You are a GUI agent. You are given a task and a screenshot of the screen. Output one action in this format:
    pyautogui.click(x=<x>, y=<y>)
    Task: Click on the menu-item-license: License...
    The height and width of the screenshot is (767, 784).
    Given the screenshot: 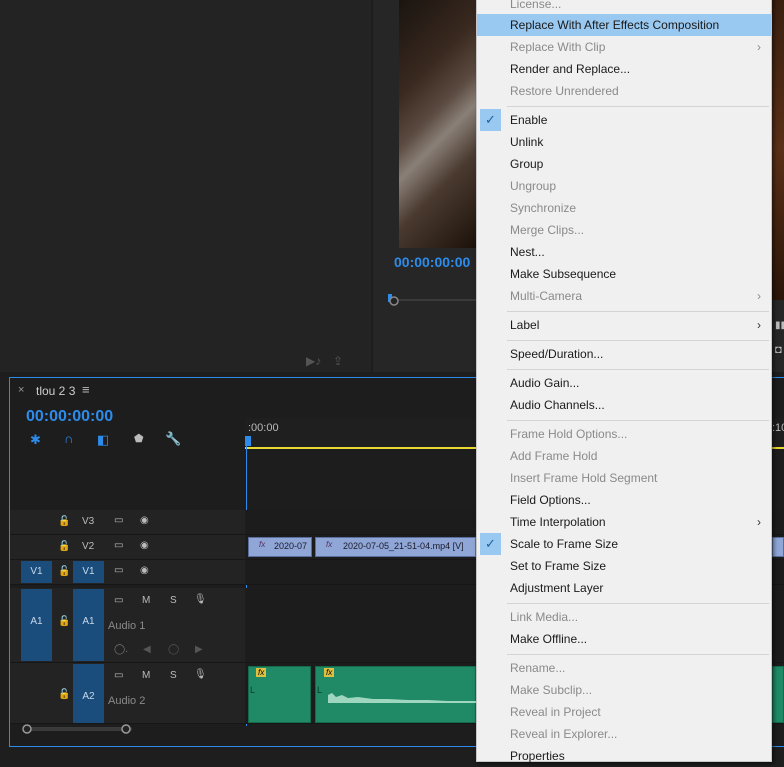 What is the action you would take?
    pyautogui.click(x=624, y=7)
    